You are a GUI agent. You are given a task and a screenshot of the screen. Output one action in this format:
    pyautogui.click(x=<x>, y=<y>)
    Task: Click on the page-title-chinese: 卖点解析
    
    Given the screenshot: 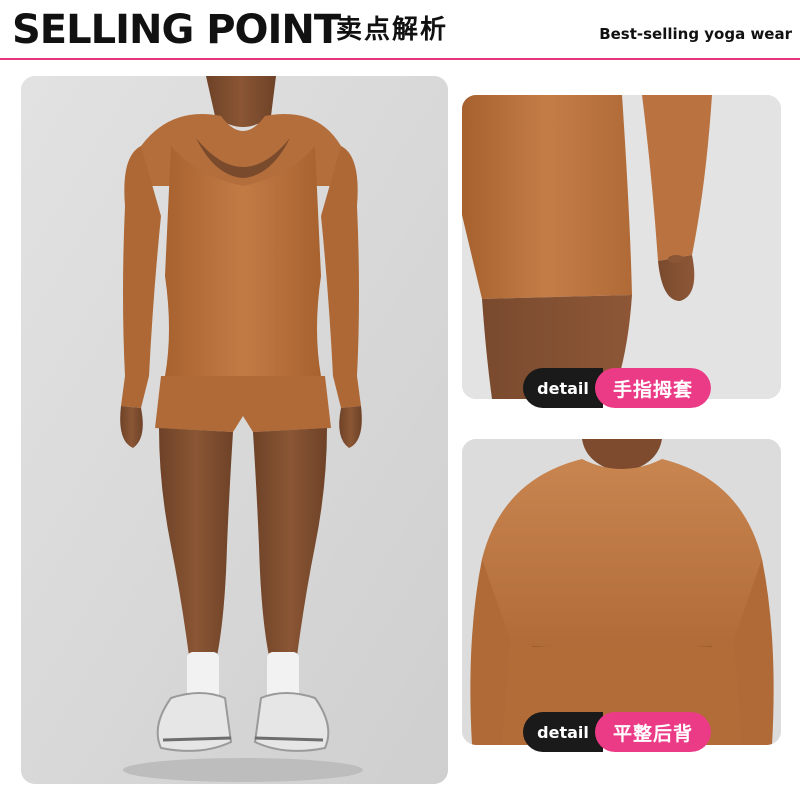 What is the action you would take?
    pyautogui.click(x=392, y=30)
    